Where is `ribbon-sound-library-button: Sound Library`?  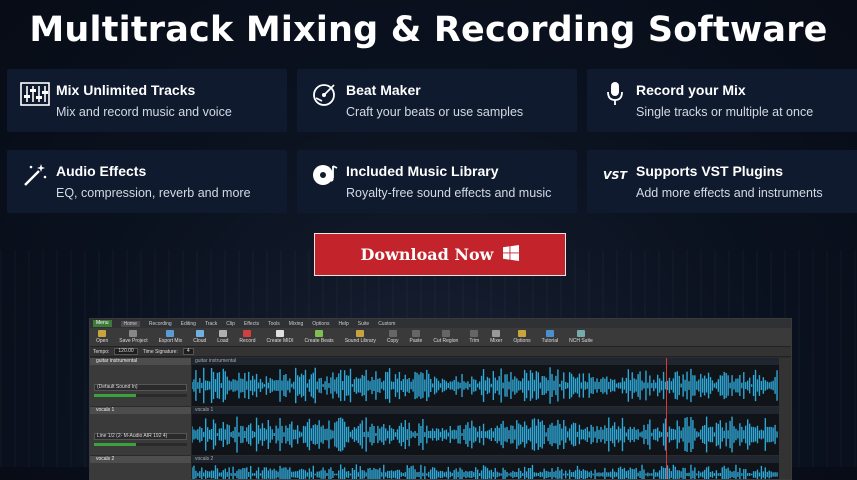 ribbon-sound-library-button: Sound Library is located at coordinates (360, 337).